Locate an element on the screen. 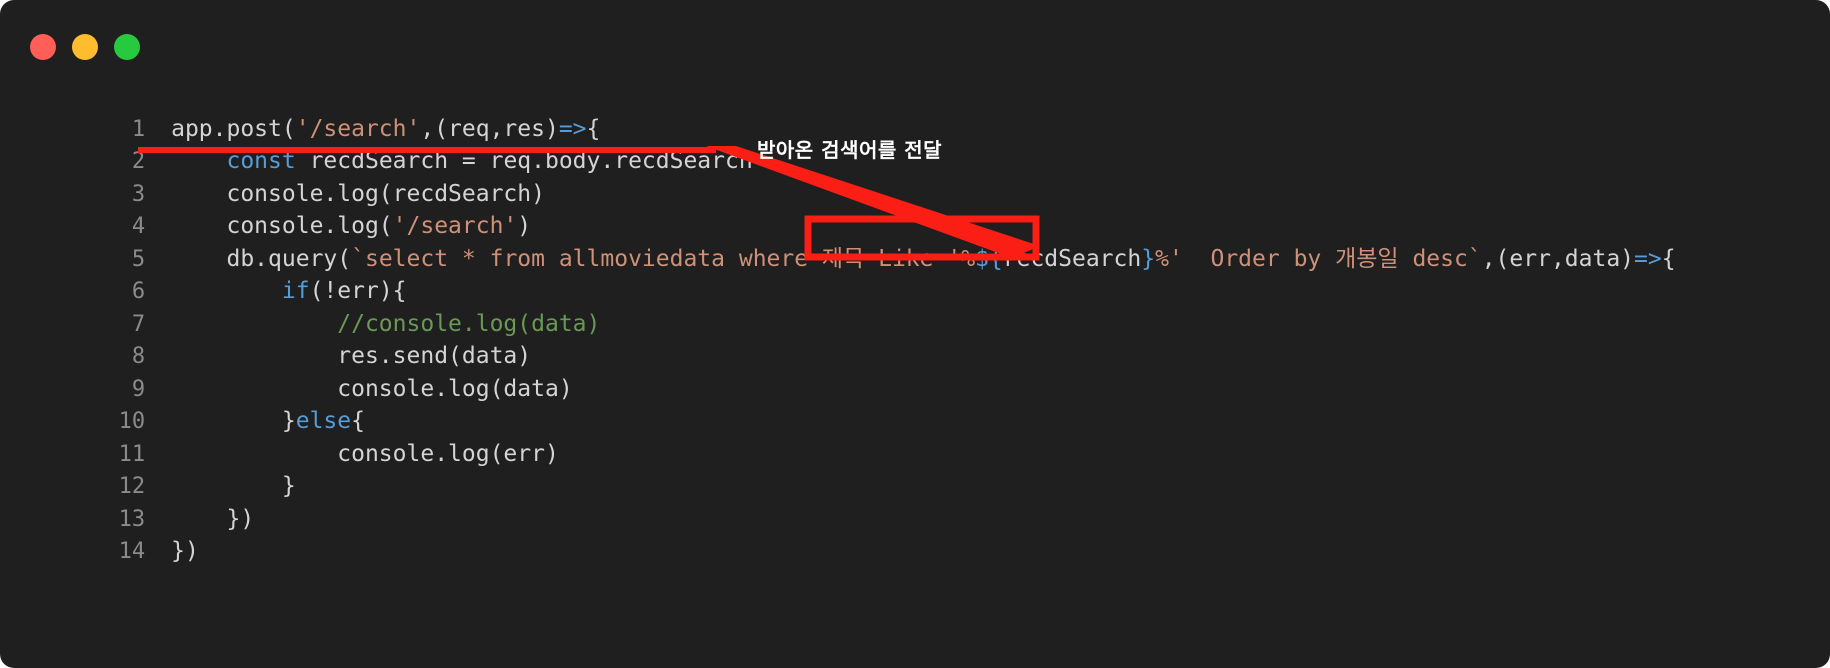  minimize-window-button is located at coordinates (85, 47).